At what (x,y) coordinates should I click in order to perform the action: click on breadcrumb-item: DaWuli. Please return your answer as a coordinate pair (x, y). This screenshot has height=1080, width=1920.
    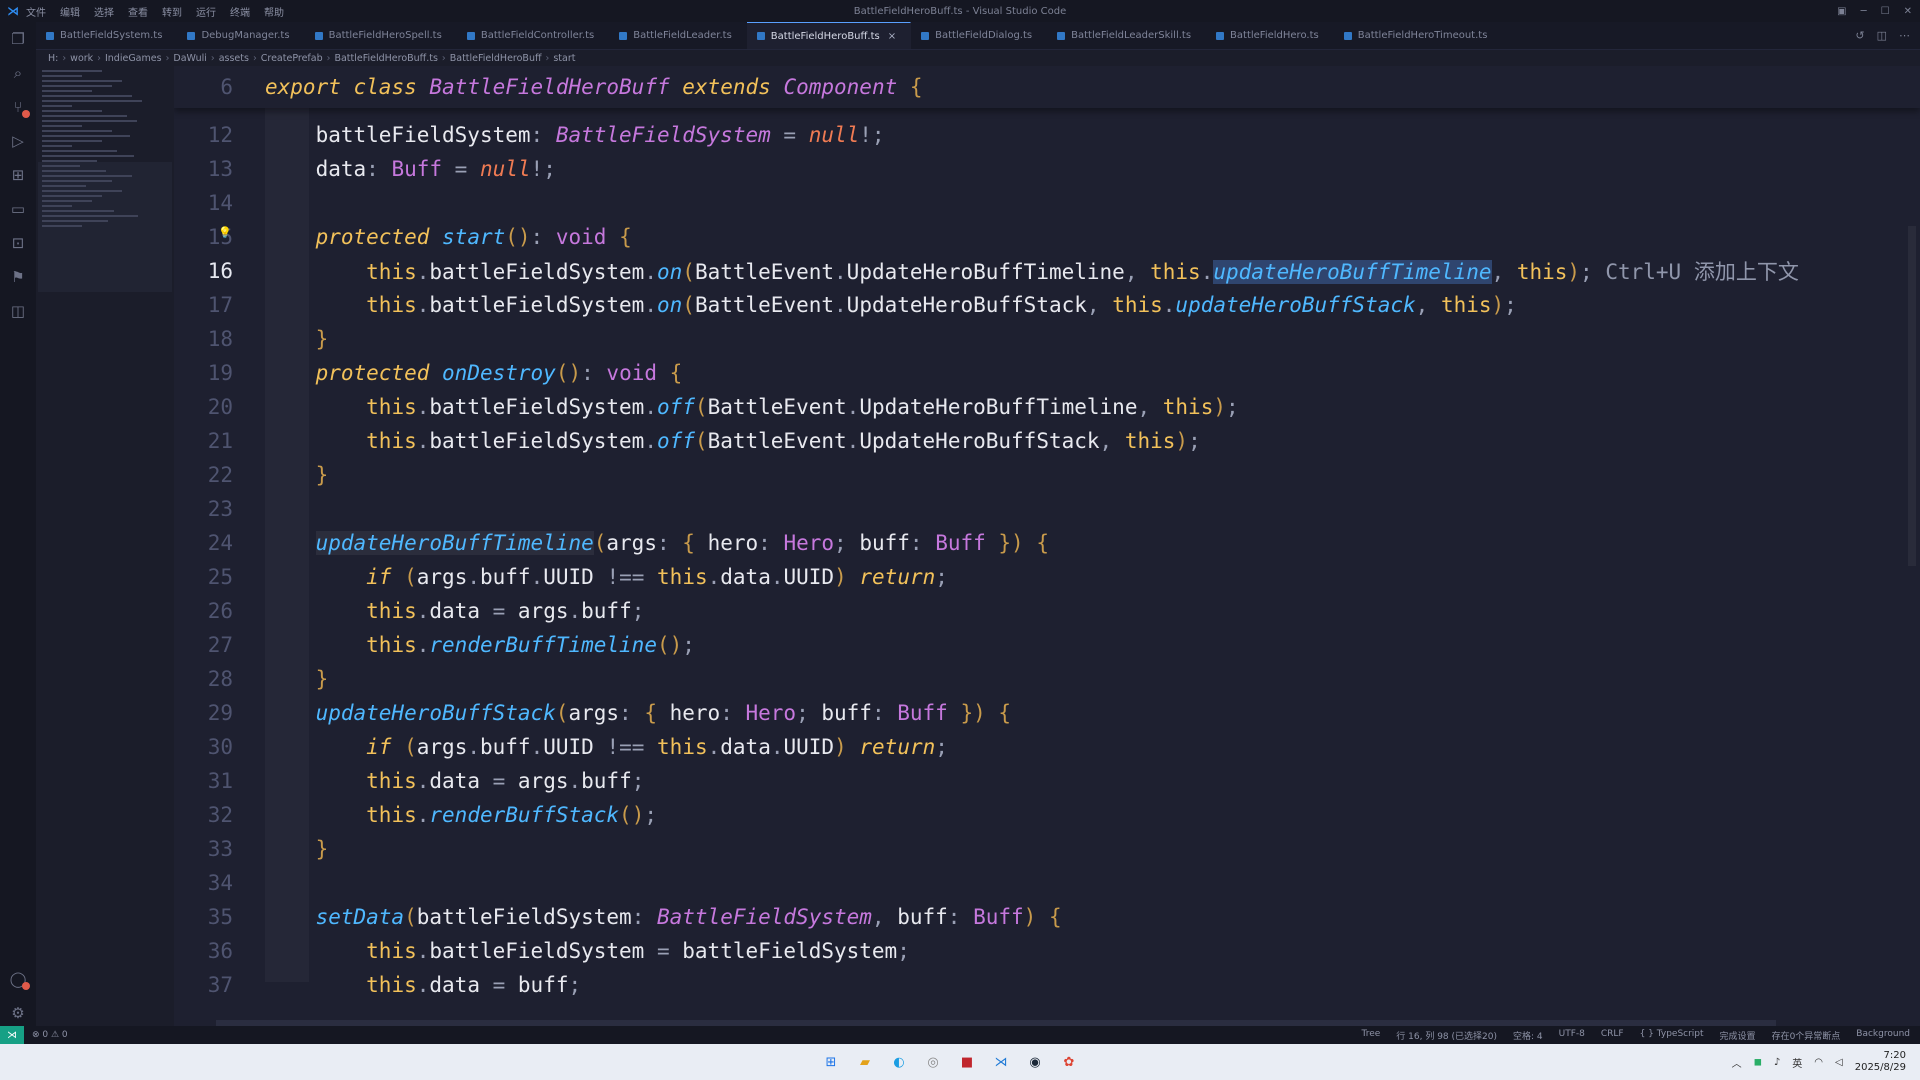
    Looking at the image, I should click on (190, 58).